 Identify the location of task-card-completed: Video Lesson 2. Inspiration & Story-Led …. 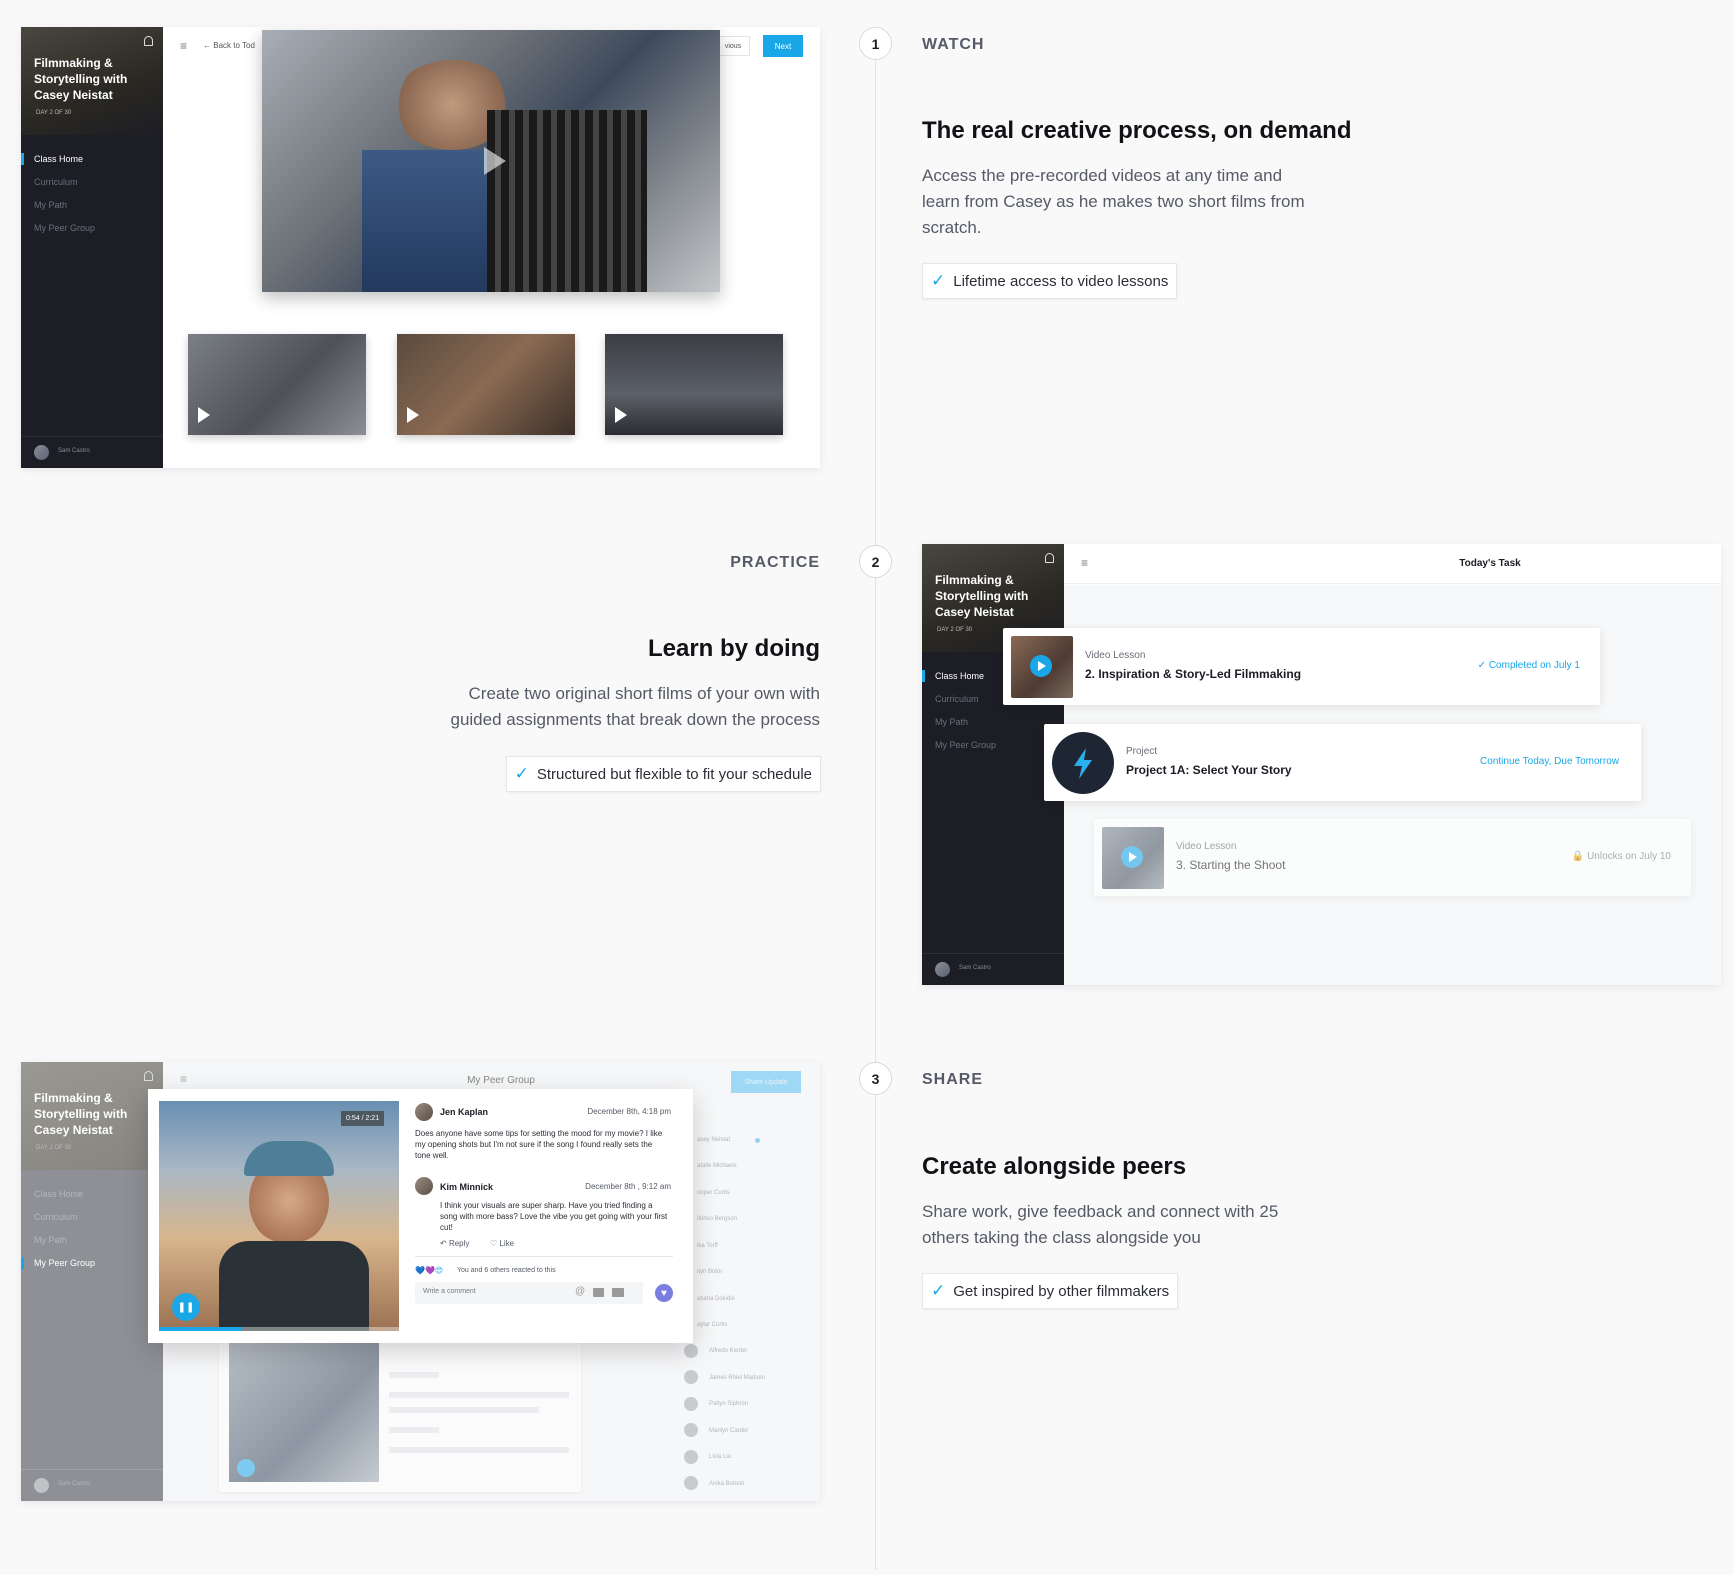
(1301, 666).